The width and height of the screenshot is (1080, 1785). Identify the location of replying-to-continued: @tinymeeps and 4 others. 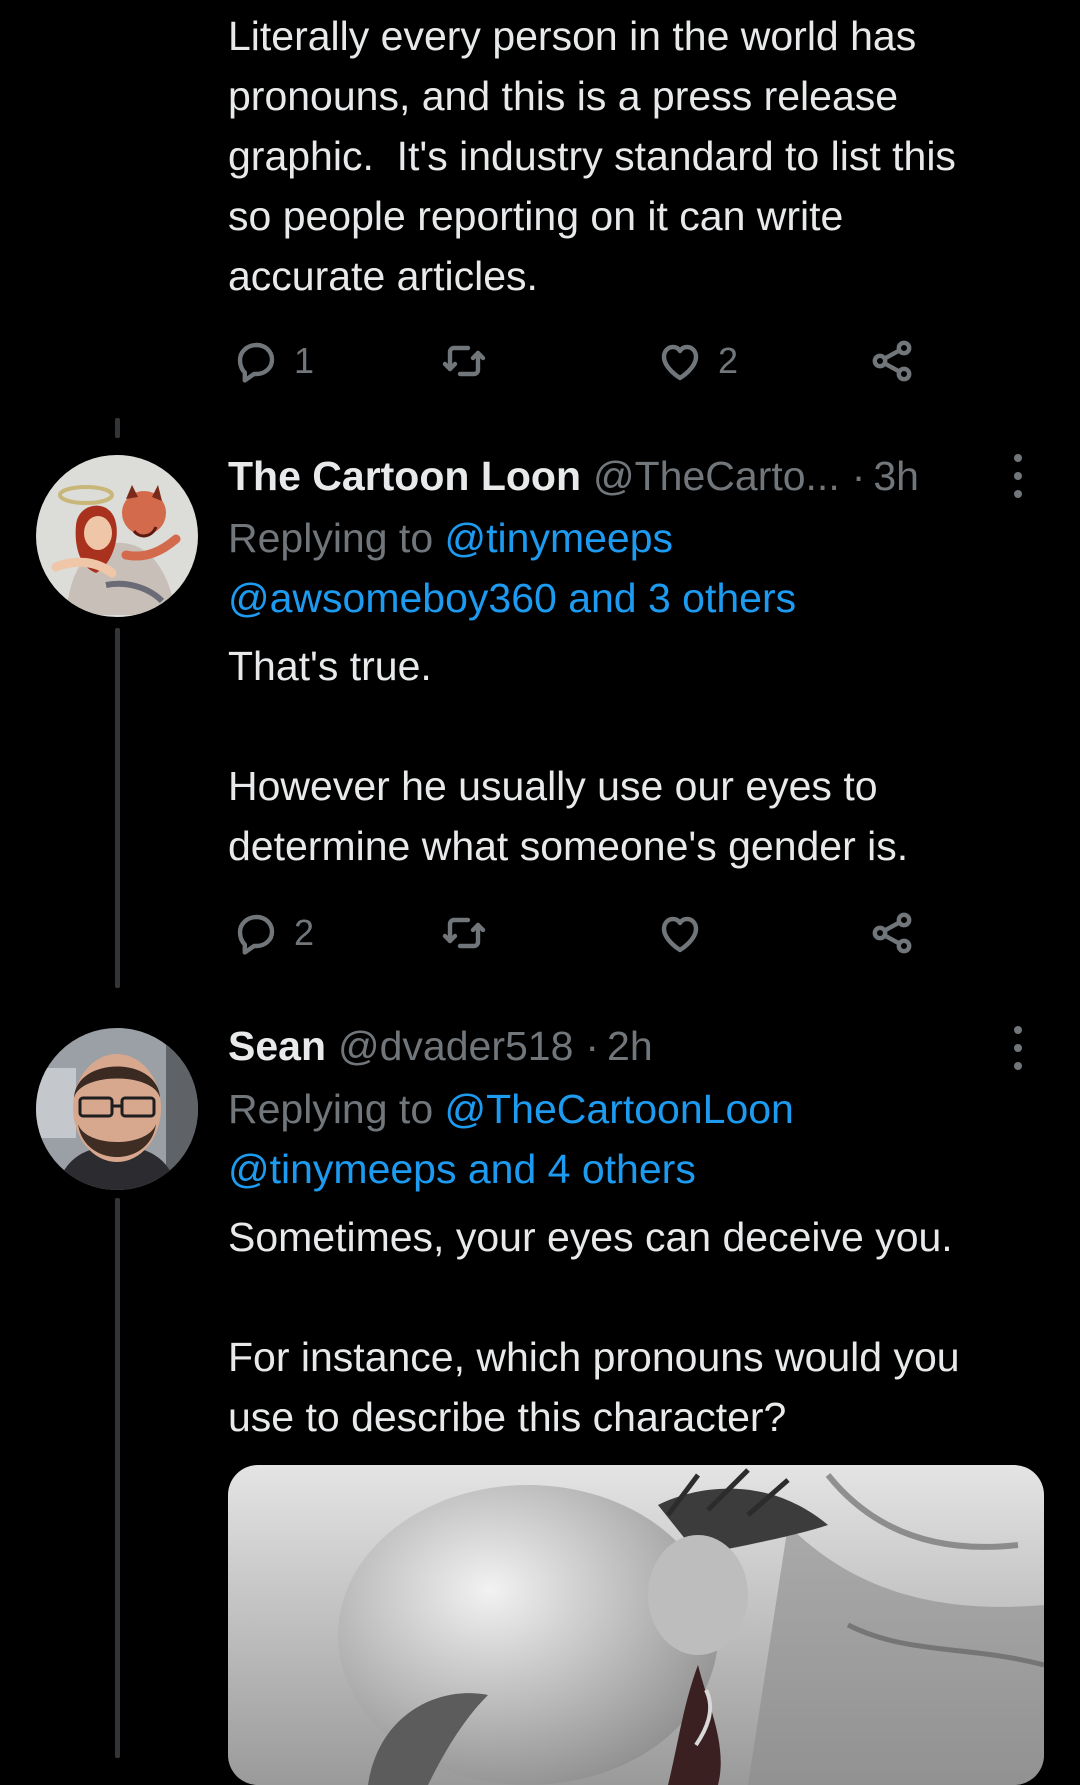
(638, 1169).